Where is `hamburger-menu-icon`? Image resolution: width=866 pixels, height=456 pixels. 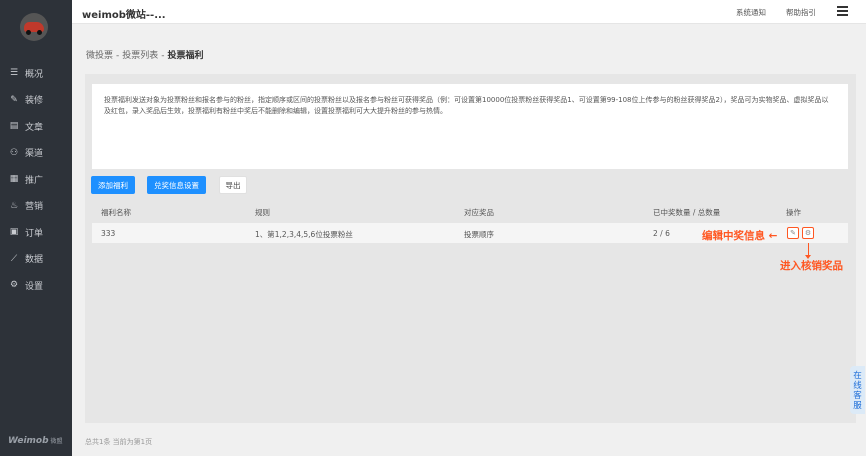
hamburger-menu-icon is located at coordinates (842, 11).